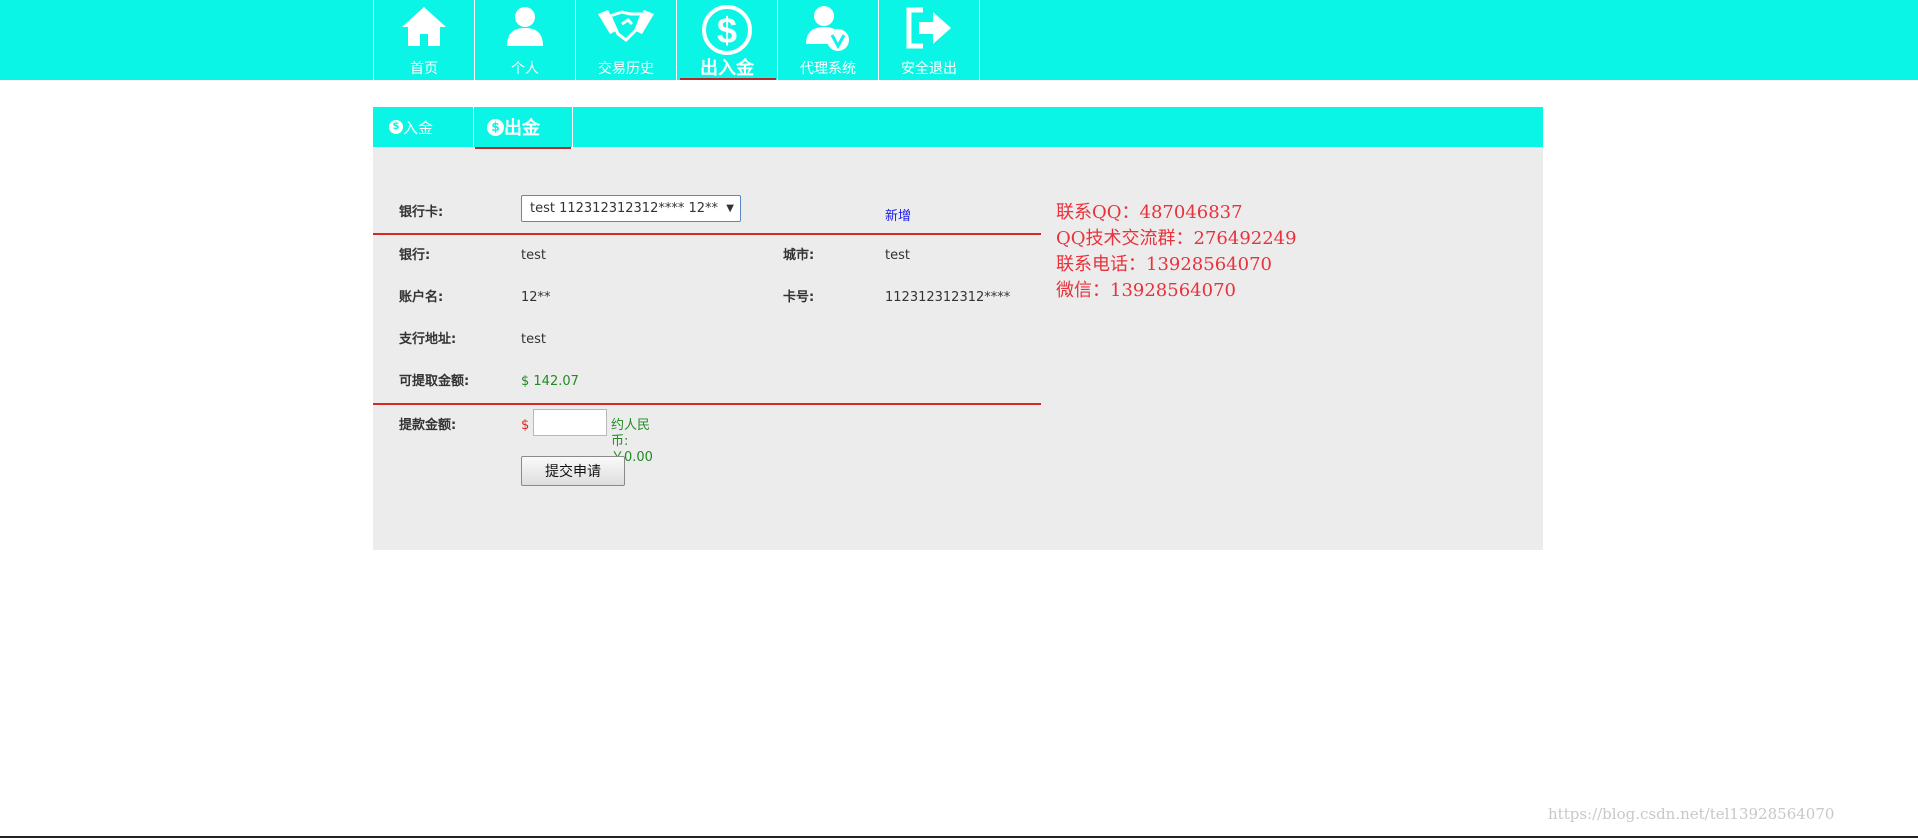 The height and width of the screenshot is (838, 1918). Describe the element at coordinates (727, 68) in the screenshot. I see `nav-label-funds: 出入金` at that location.